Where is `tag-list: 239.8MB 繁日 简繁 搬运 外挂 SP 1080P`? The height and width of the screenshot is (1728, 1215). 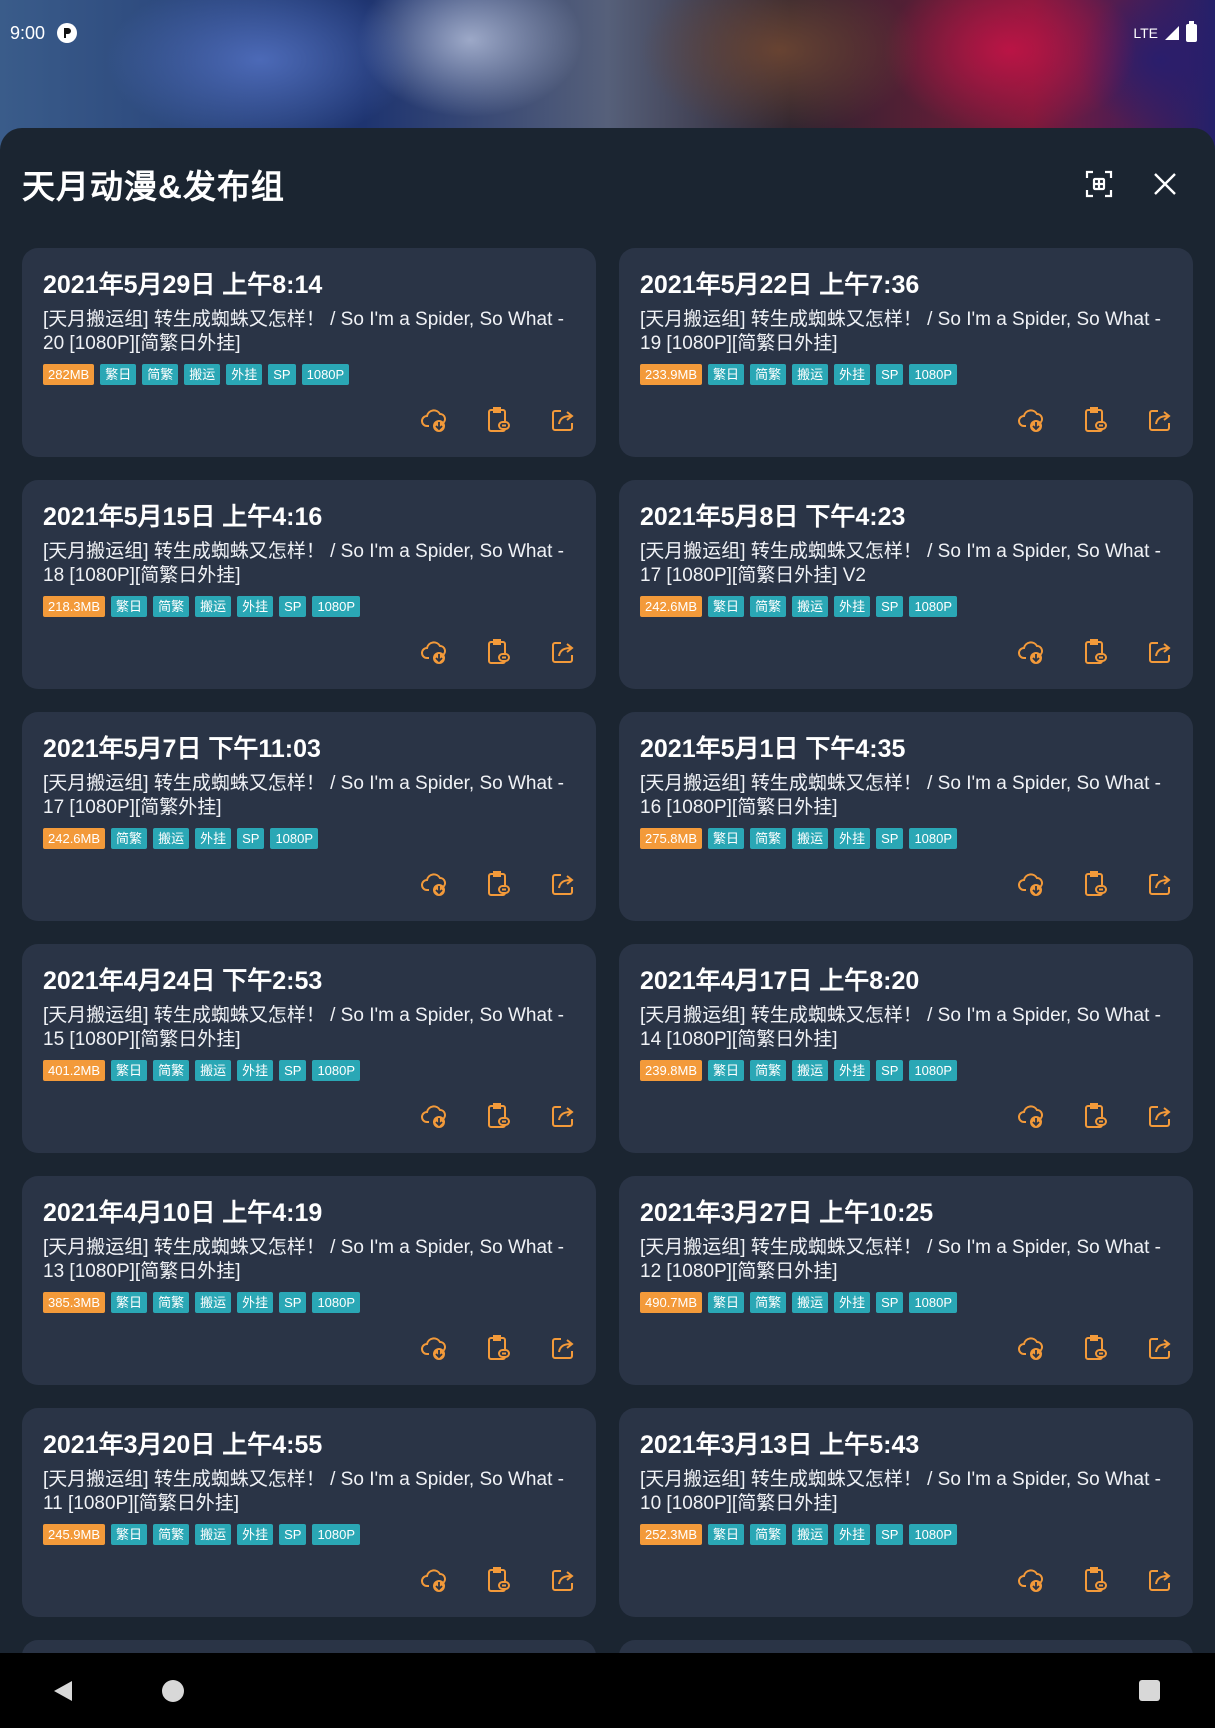
tag-list: 239.8MB 繁日 简繁 搬运 外挂 SP 1080P is located at coordinates (906, 1070).